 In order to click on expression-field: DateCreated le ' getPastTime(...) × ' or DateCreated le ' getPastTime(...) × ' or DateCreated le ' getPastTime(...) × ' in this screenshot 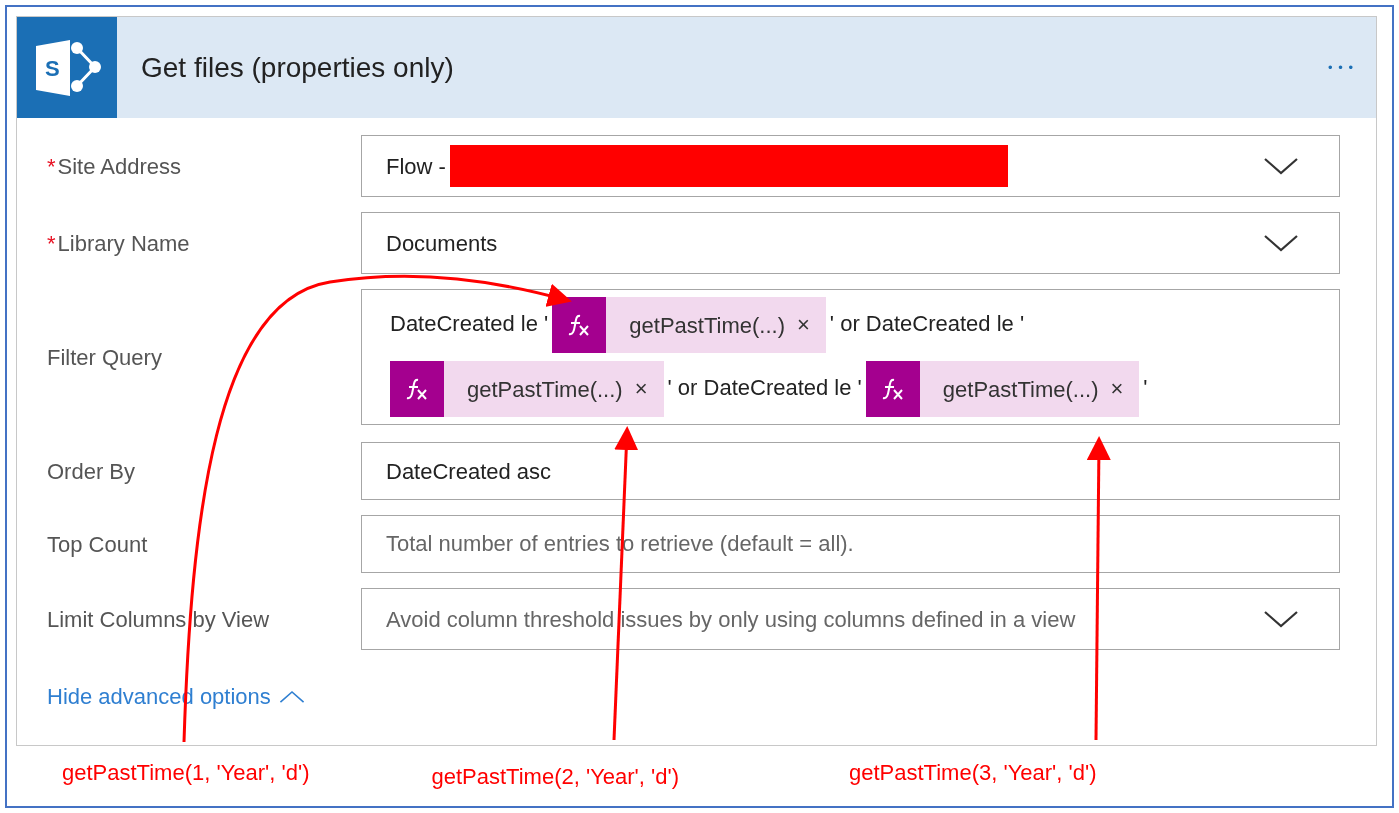, I will do `click(850, 357)`.